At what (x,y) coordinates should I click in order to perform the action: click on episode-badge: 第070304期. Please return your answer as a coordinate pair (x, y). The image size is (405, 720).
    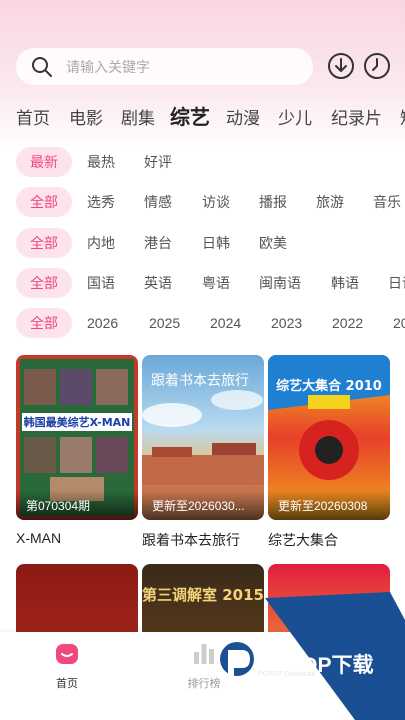
    Looking at the image, I should click on (58, 506).